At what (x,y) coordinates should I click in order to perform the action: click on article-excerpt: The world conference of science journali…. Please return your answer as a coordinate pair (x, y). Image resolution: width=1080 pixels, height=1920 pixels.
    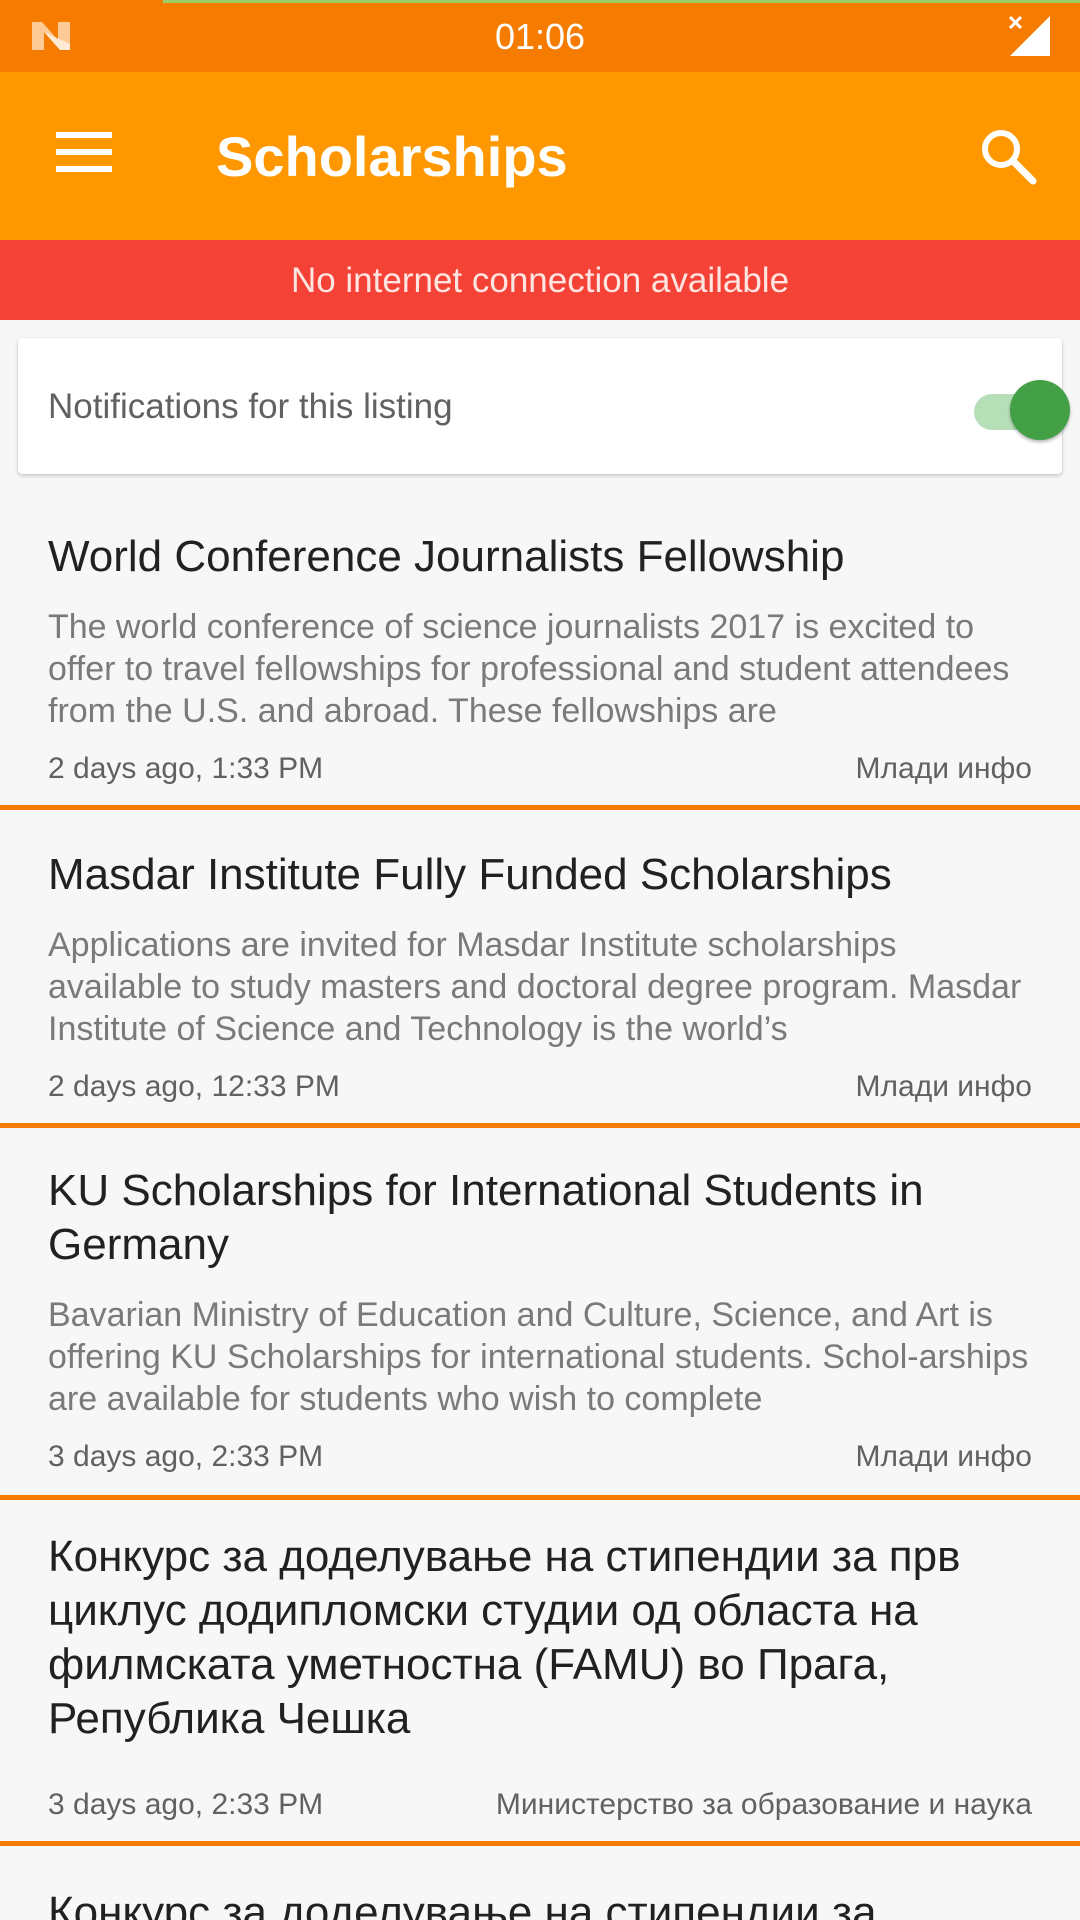
    Looking at the image, I should click on (529, 669).